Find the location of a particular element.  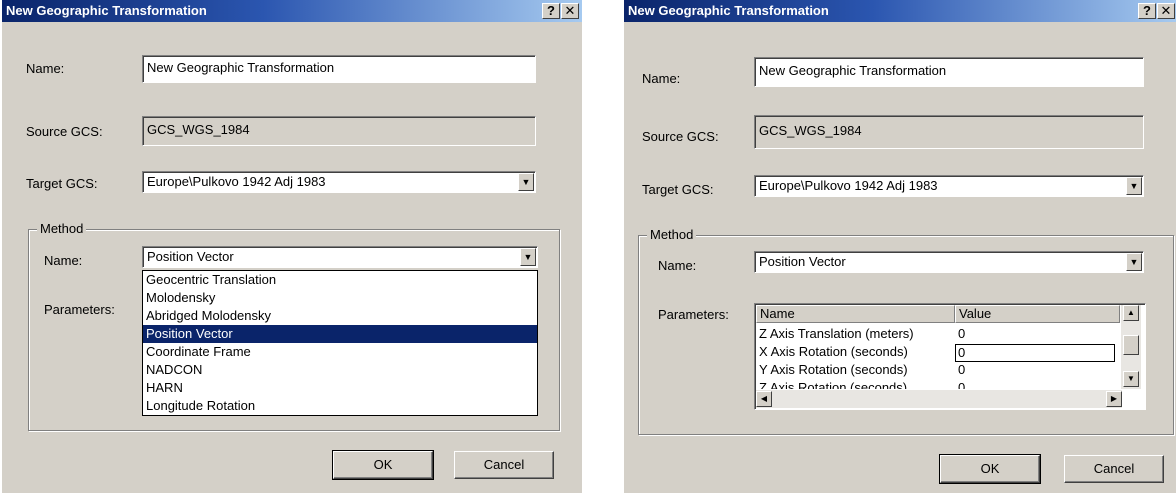

method-option: Position Vector is located at coordinates (340, 334).